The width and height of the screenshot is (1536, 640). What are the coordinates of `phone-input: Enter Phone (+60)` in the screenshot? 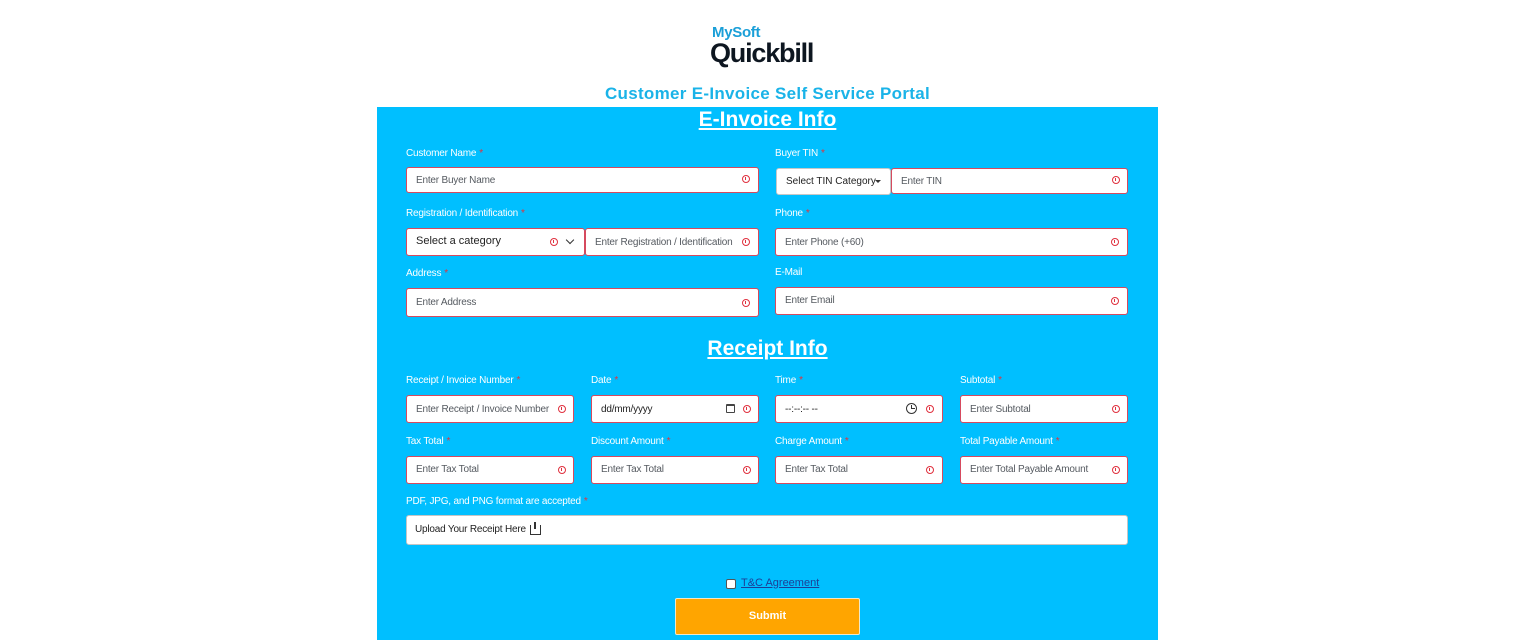 It's located at (951, 242).